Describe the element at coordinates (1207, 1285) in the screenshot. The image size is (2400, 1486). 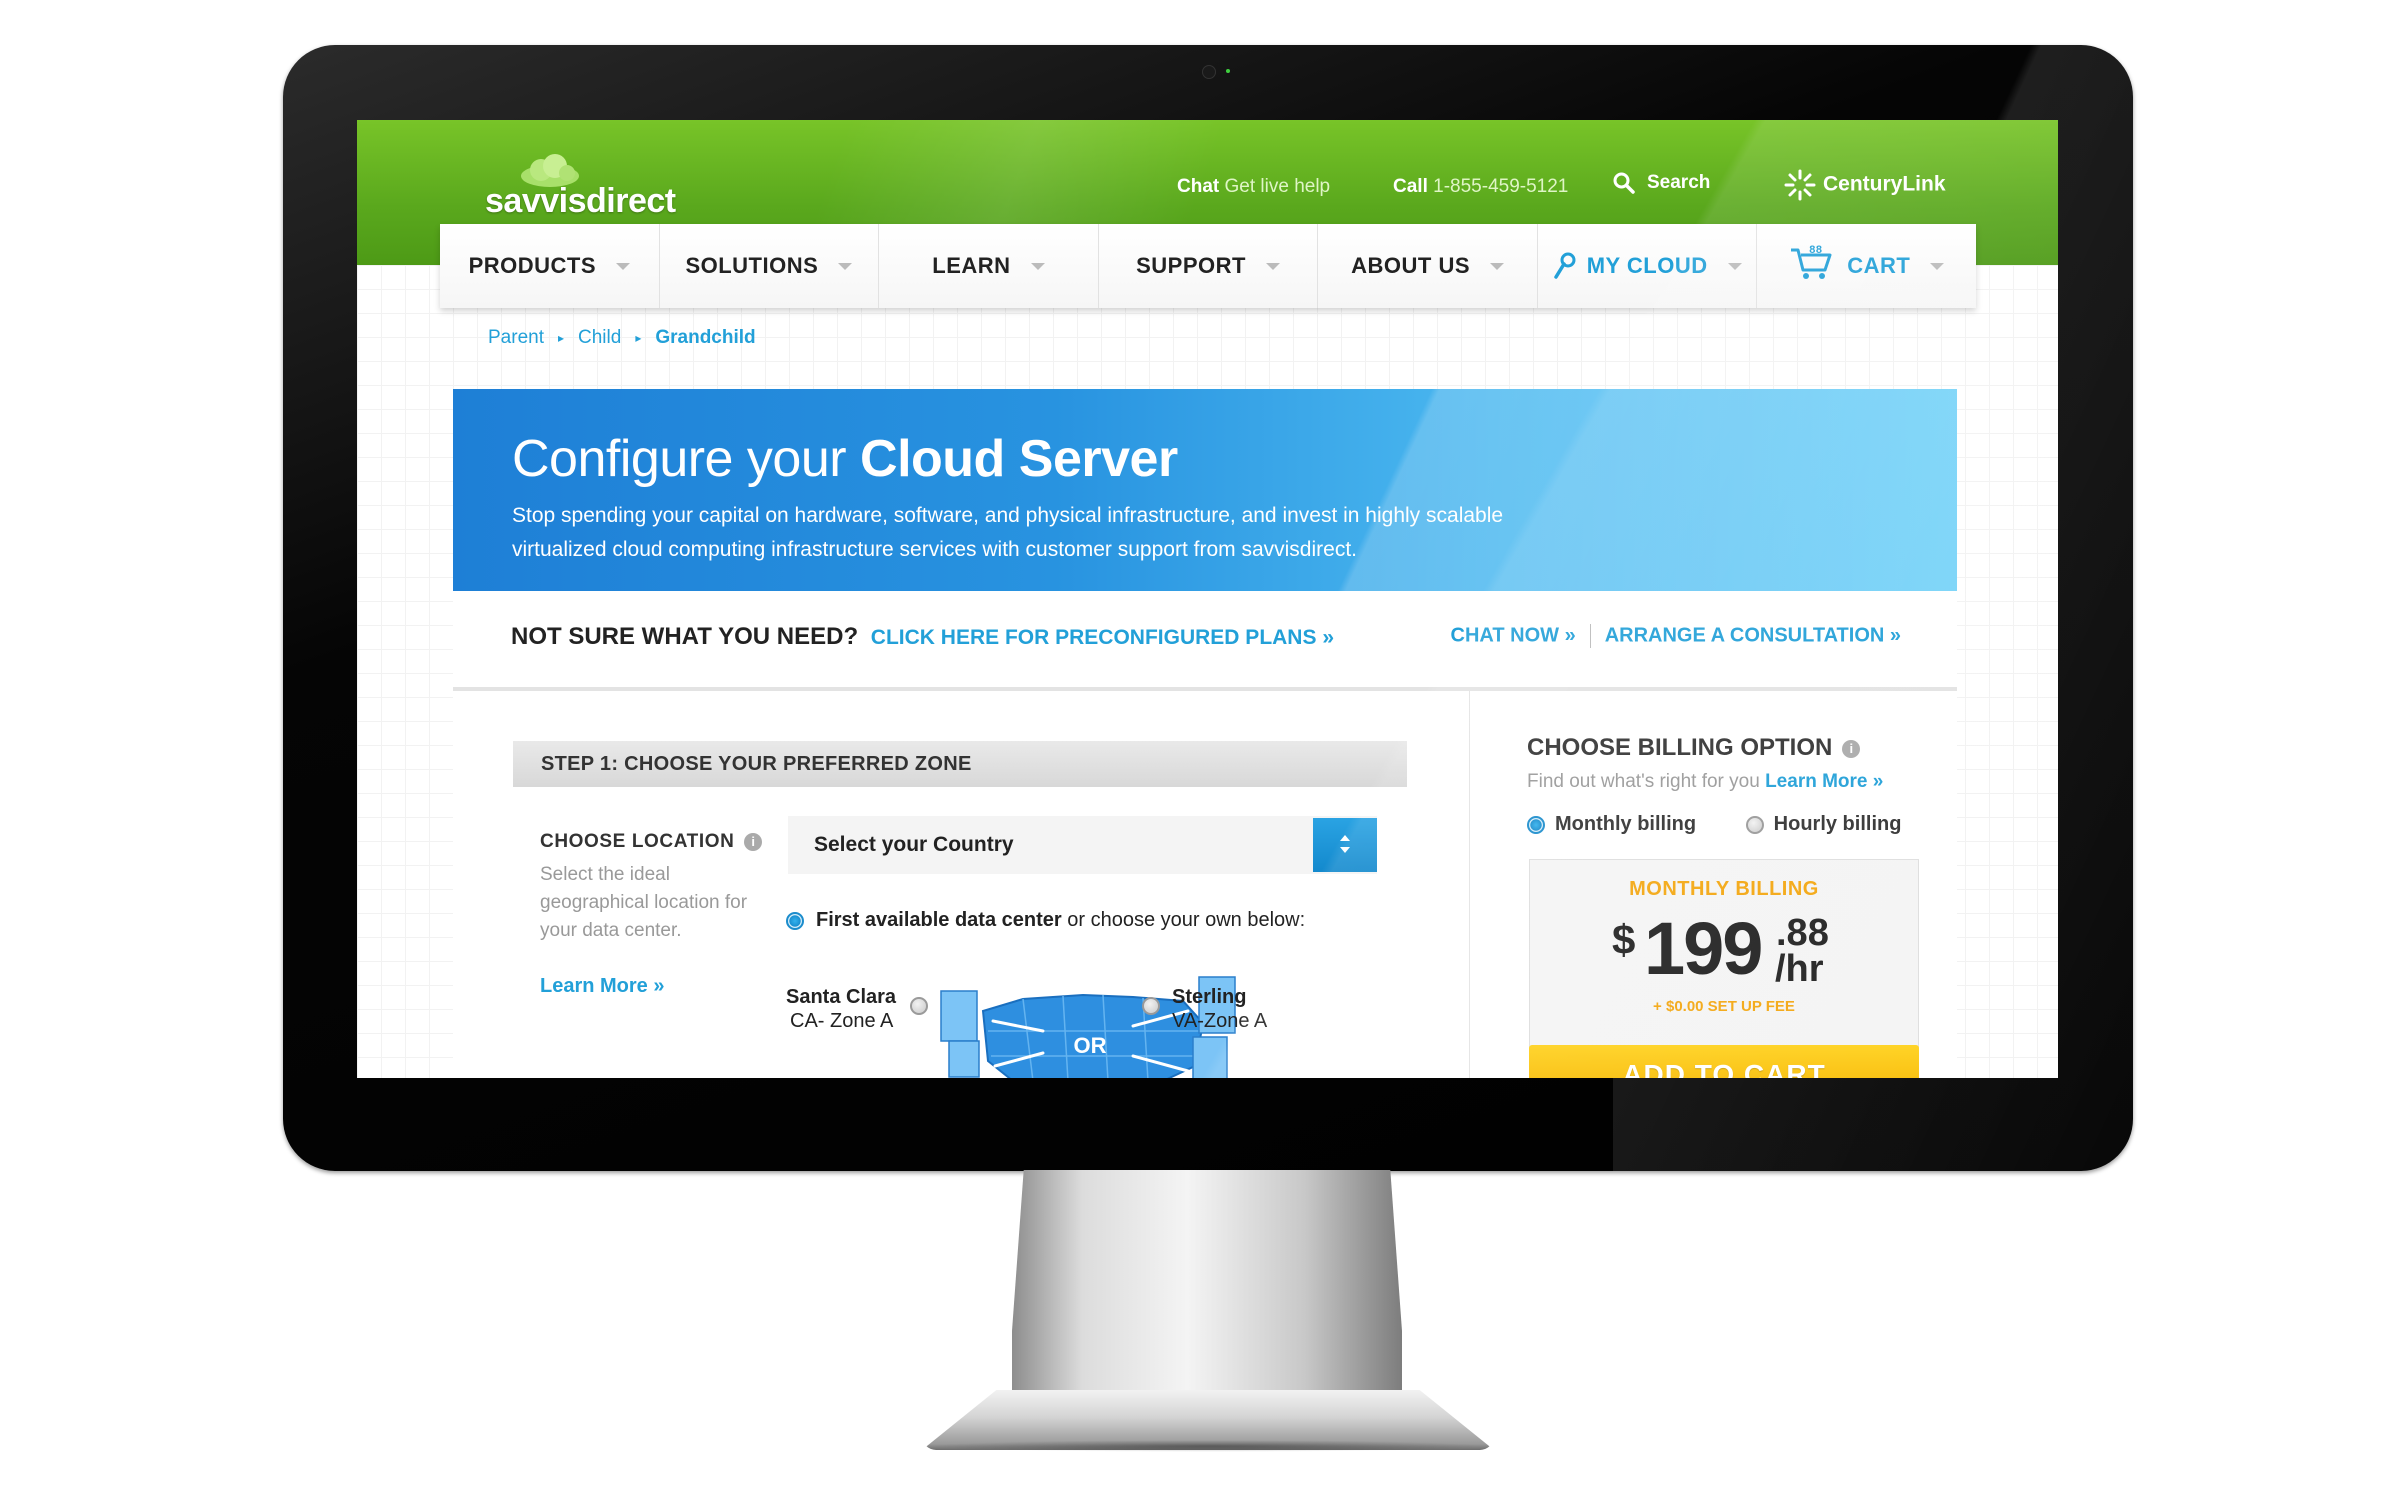
I see `monitor-stand` at that location.